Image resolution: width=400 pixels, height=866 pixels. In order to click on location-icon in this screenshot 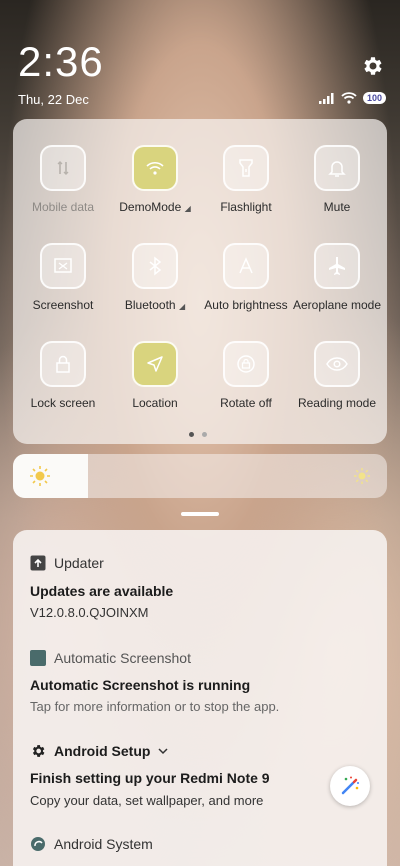, I will do `click(155, 364)`.